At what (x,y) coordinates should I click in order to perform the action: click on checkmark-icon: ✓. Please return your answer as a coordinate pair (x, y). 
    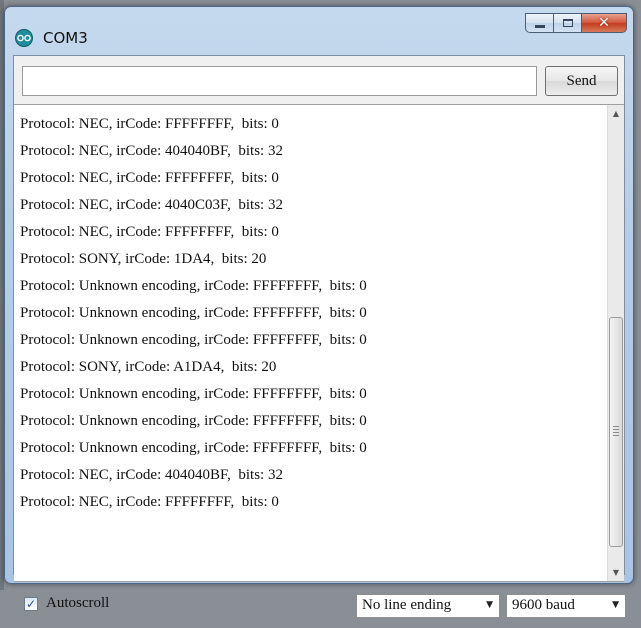
    Looking at the image, I should click on (31, 604).